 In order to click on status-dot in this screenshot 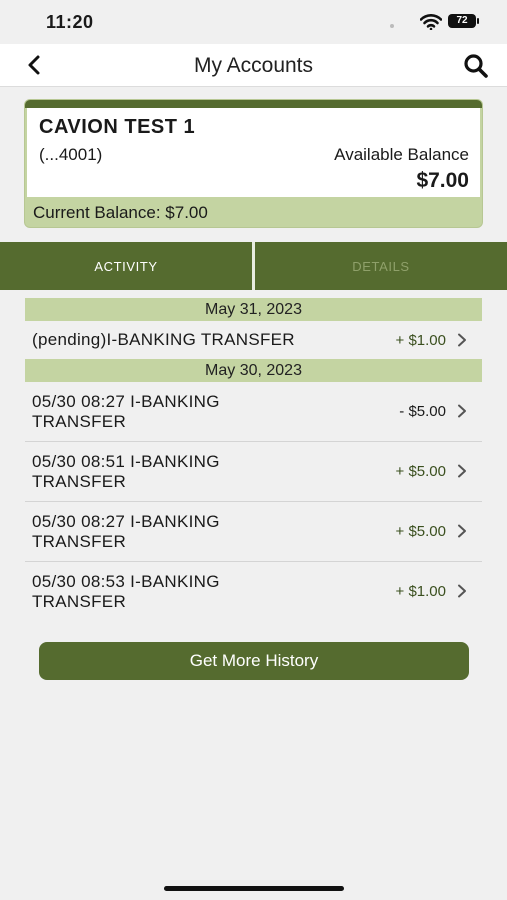, I will do `click(392, 26)`.